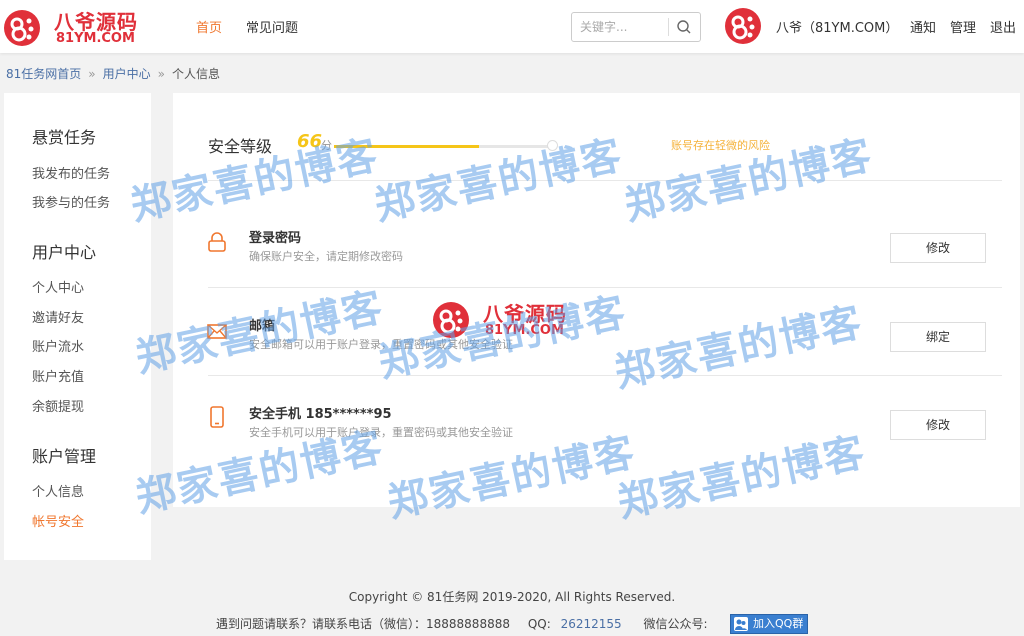 This screenshot has width=1024, height=636. What do you see at coordinates (58, 345) in the screenshot?
I see `sidebar-item-transactions: 账户流水` at bounding box center [58, 345].